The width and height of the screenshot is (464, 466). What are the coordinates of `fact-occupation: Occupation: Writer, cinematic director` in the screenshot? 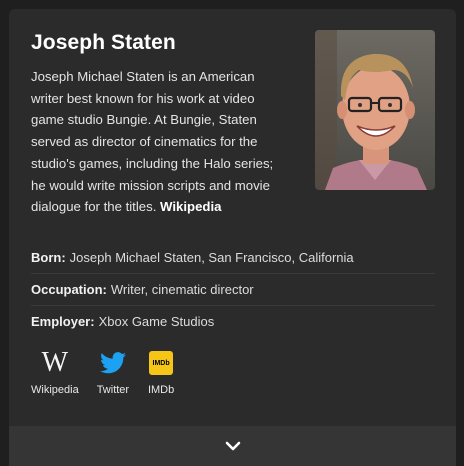 It's located at (233, 290).